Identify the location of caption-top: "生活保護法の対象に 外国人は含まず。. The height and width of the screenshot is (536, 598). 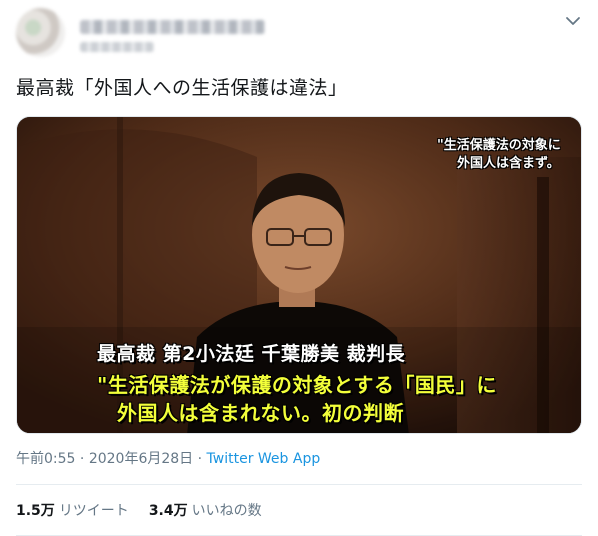
(499, 155).